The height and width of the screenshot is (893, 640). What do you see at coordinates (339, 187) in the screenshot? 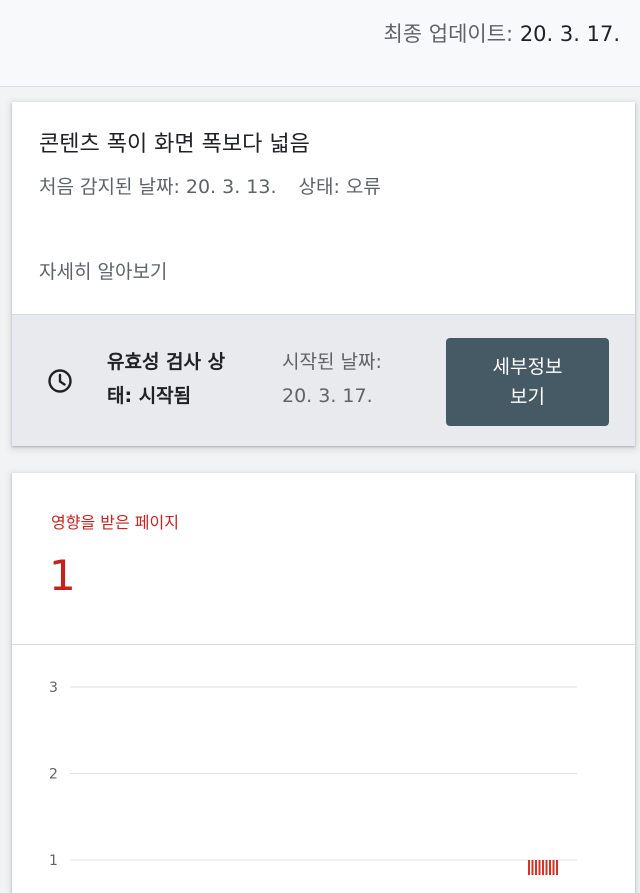
I see `issue-status: 상태: 오류` at bounding box center [339, 187].